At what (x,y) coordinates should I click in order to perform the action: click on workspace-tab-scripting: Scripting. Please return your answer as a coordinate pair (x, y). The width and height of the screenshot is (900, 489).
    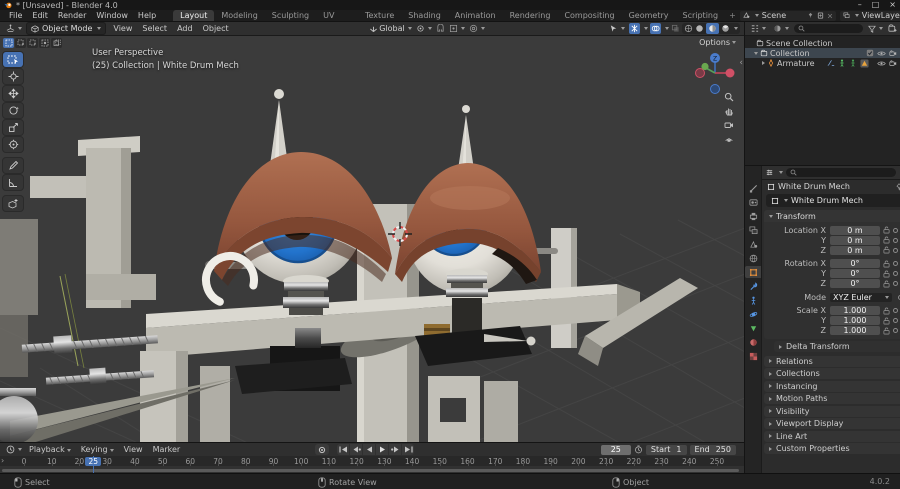
    Looking at the image, I should click on (700, 15).